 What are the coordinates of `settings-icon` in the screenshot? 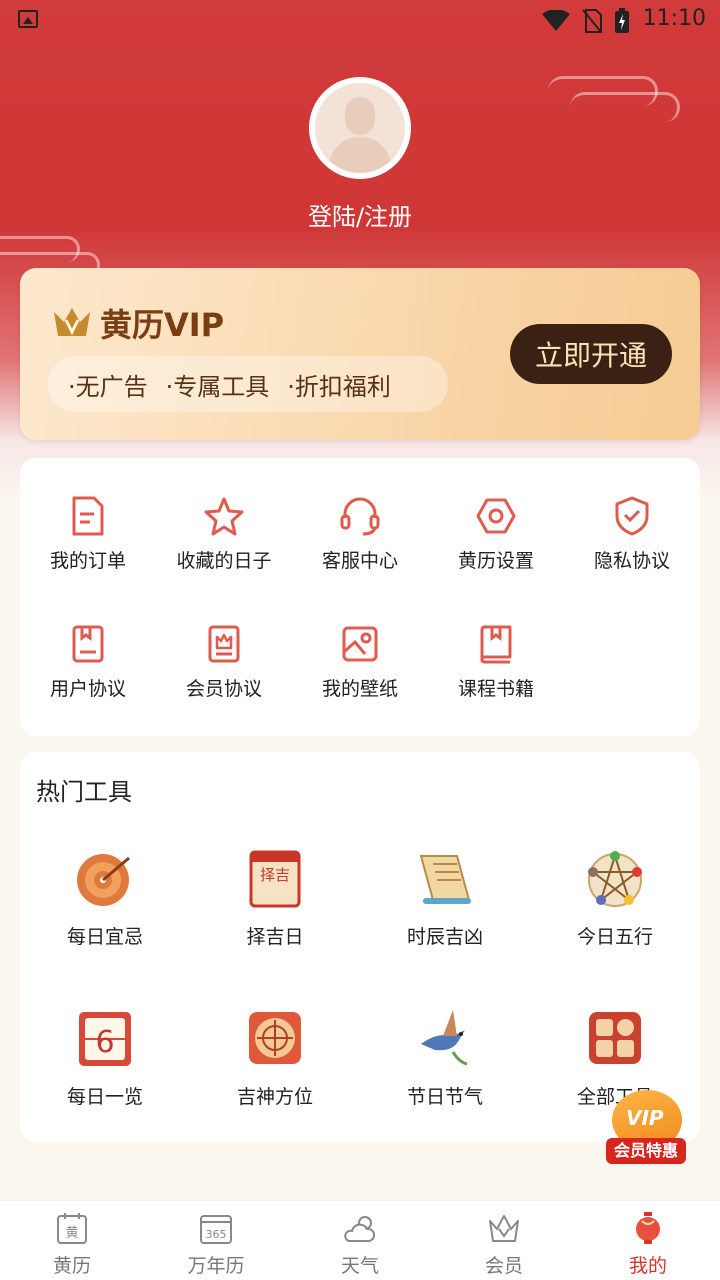 It's located at (496, 516).